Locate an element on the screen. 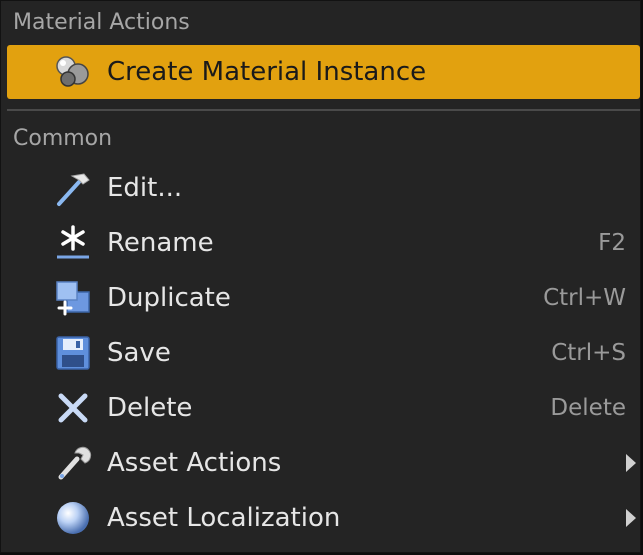 Image resolution: width=643 pixels, height=555 pixels. menu-item-save: Save Ctrl+S is located at coordinates (323, 353).